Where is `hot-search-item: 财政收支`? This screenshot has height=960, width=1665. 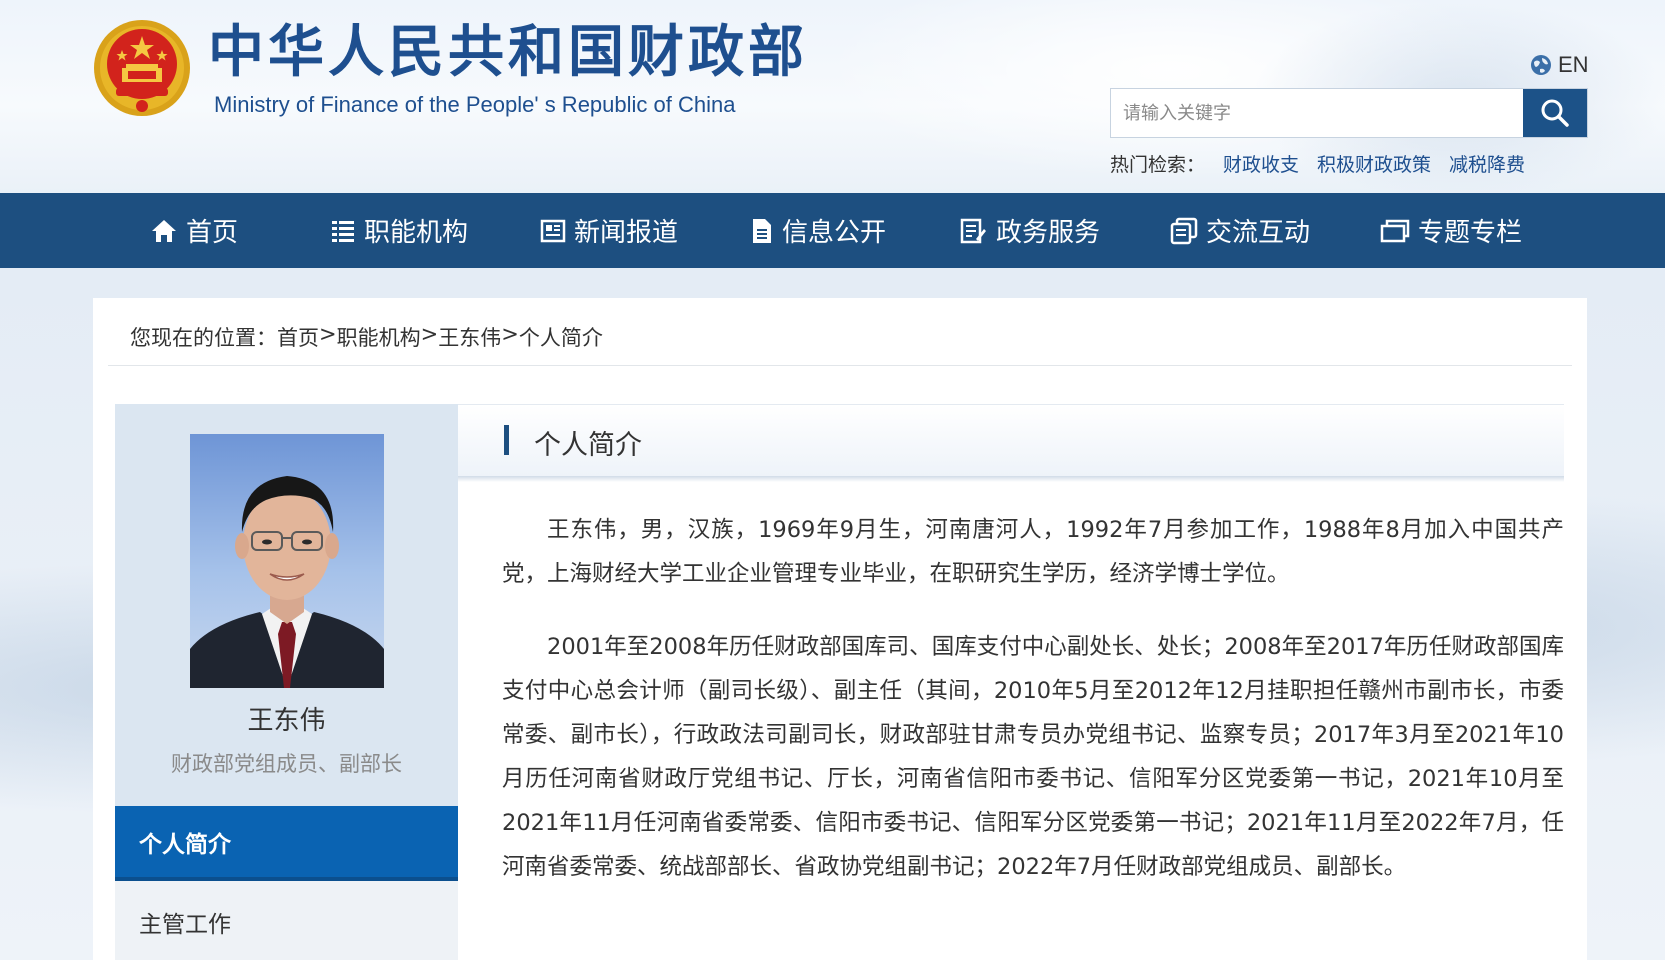
hot-search-item: 财政收支 is located at coordinates (1261, 163).